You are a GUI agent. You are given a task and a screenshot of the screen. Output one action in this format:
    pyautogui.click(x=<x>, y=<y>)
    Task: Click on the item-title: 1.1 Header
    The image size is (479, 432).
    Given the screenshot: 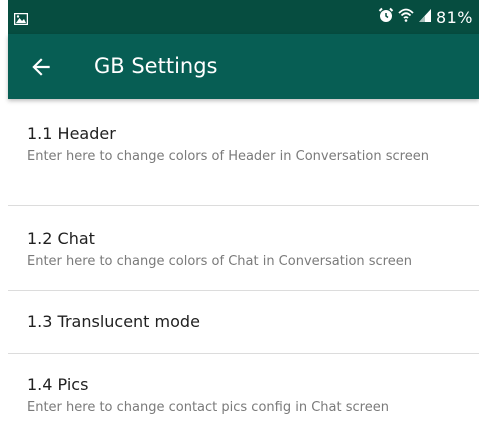 What is the action you would take?
    pyautogui.click(x=71, y=133)
    